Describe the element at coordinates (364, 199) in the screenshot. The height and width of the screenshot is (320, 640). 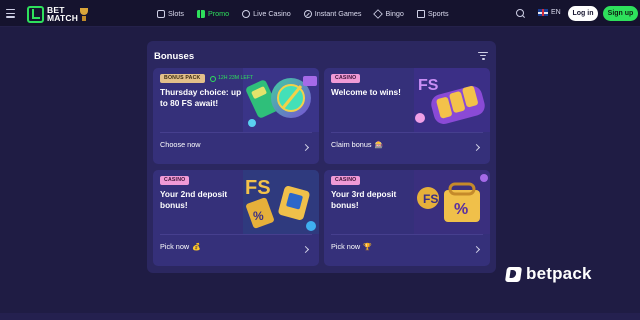
I see `bonus-card-title: Your 3rd deposit bonus!` at that location.